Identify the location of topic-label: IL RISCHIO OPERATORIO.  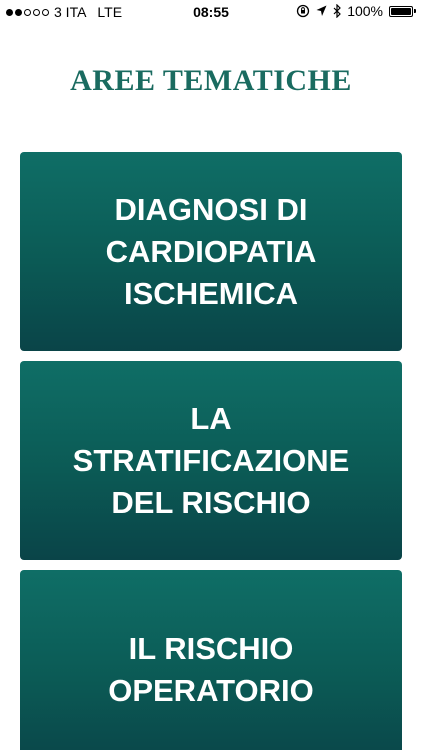
(211, 669).